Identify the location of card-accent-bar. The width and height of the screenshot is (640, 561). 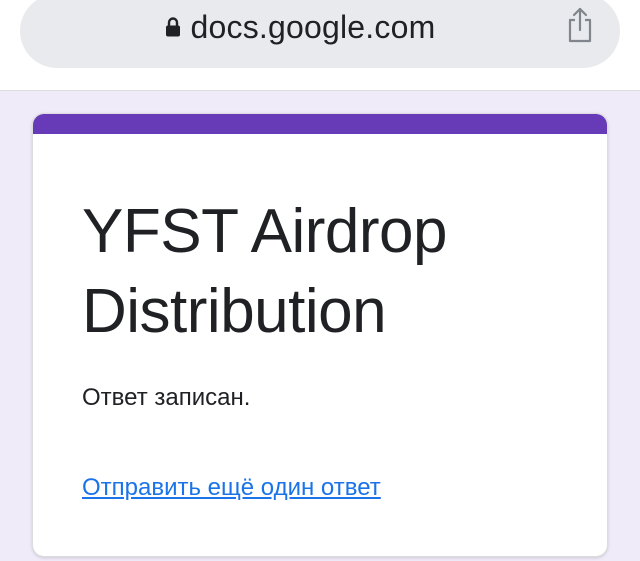
(320, 124).